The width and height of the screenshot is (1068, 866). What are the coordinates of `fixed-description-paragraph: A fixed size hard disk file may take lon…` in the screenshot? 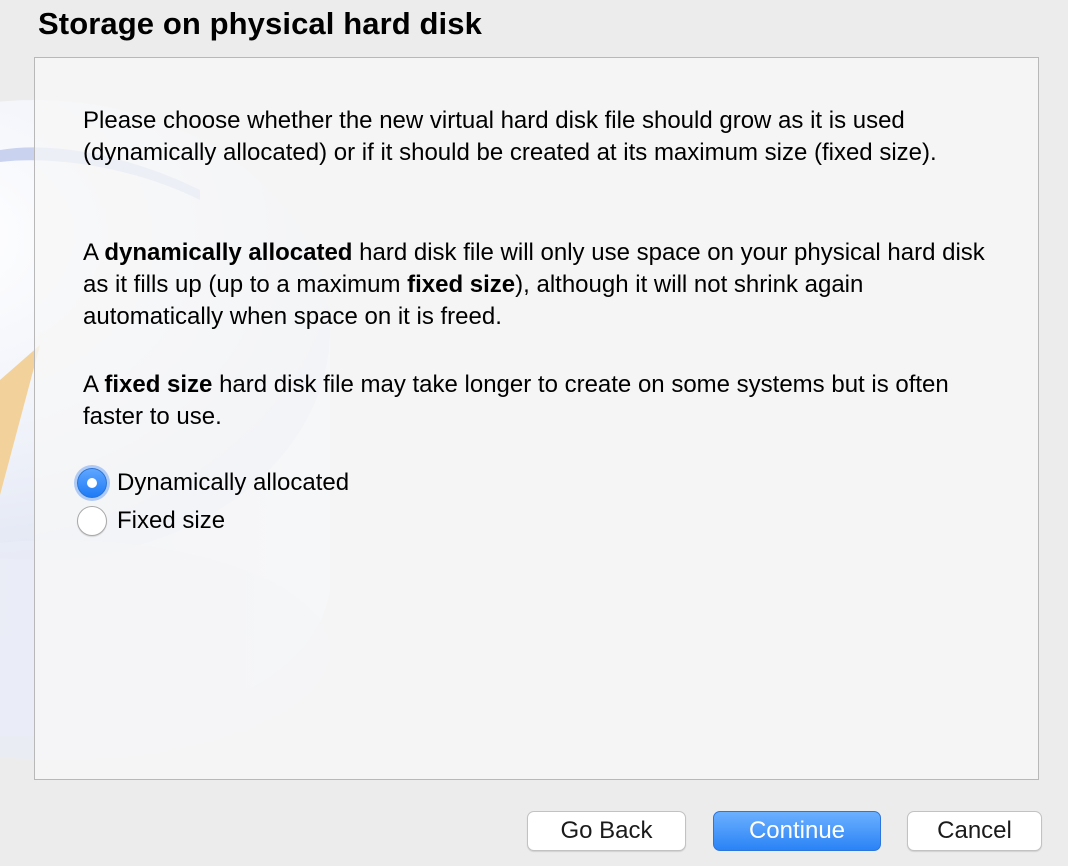 It's located at (543, 401).